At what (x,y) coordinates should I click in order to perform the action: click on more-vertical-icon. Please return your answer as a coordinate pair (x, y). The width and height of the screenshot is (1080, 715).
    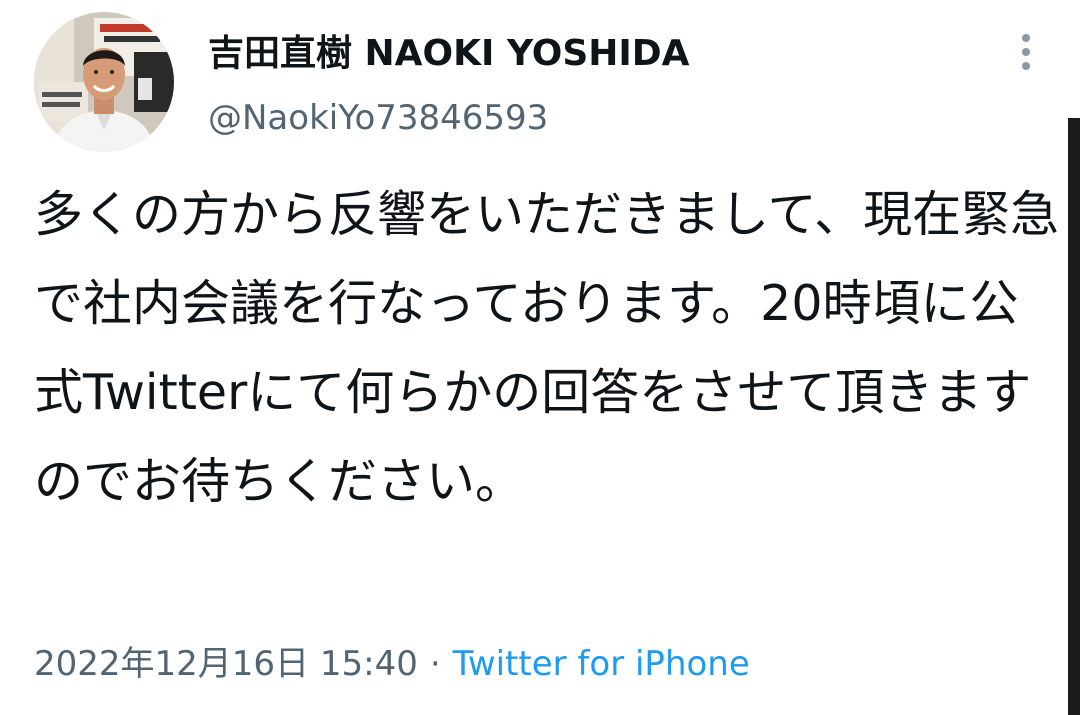
    Looking at the image, I should click on (1026, 52).